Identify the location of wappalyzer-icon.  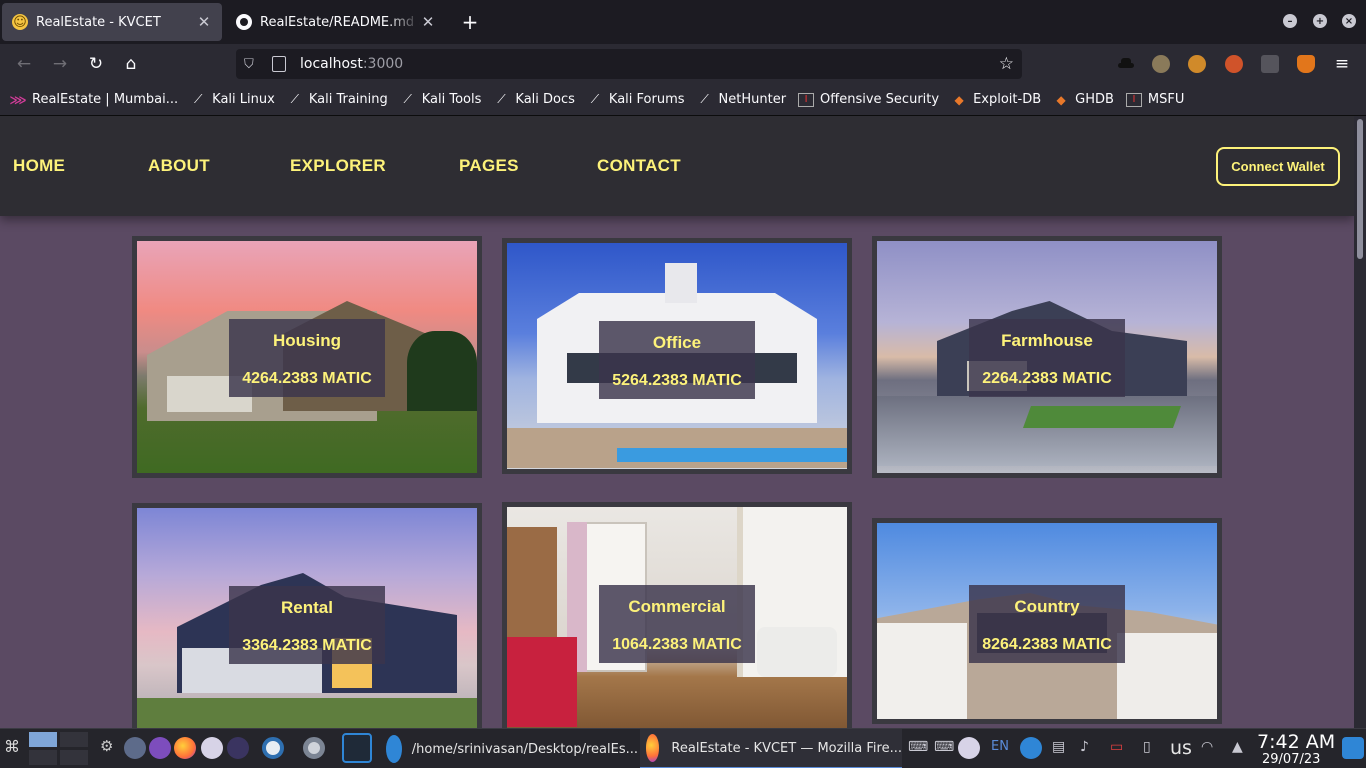
(1234, 64).